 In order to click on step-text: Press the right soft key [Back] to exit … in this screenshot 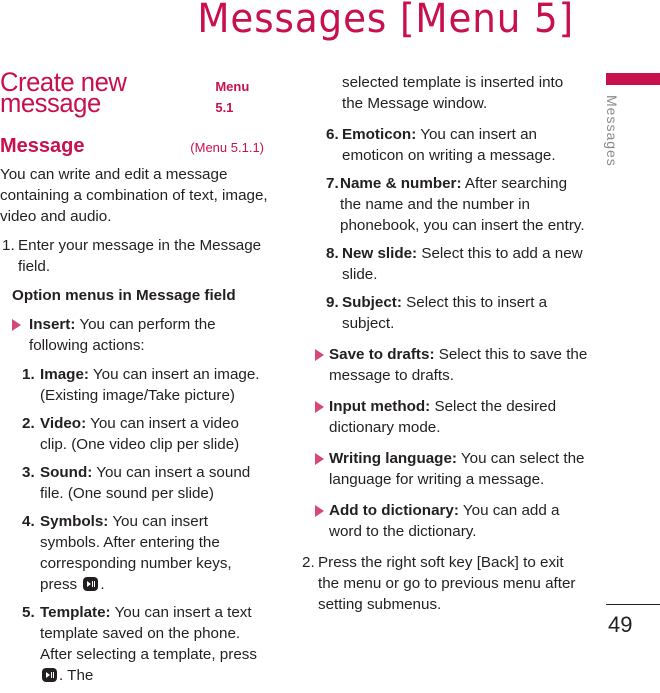, I will do `click(447, 583)`.